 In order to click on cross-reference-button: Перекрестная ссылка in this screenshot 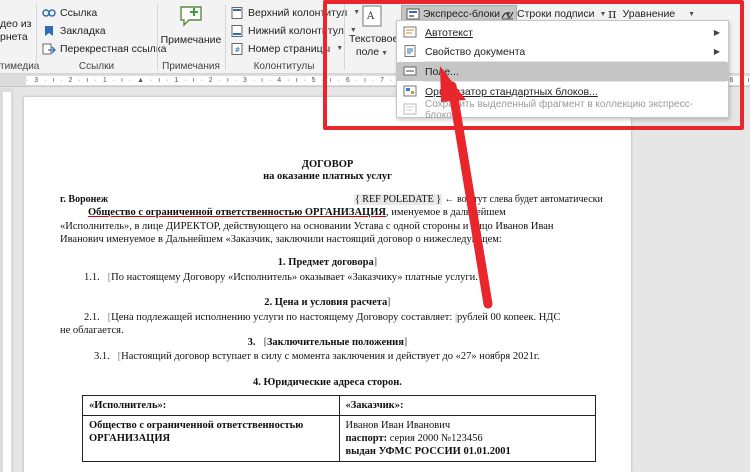, I will do `click(104, 48)`.